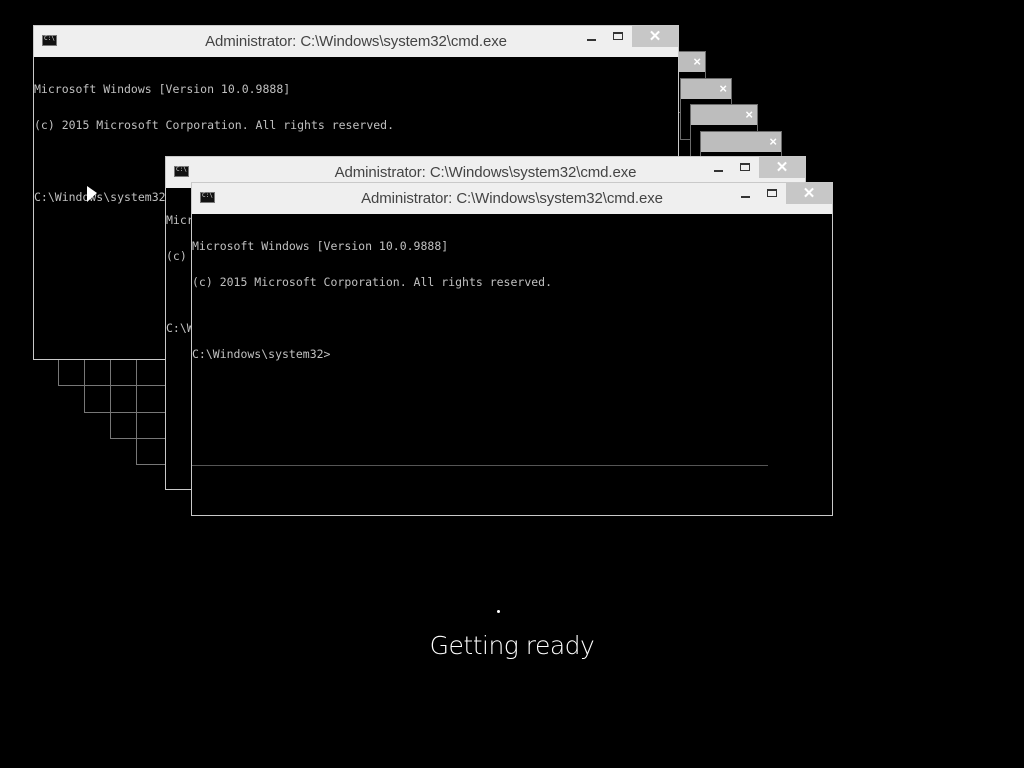 This screenshot has width=1024, height=768. I want to click on ghost-line, so click(480, 465).